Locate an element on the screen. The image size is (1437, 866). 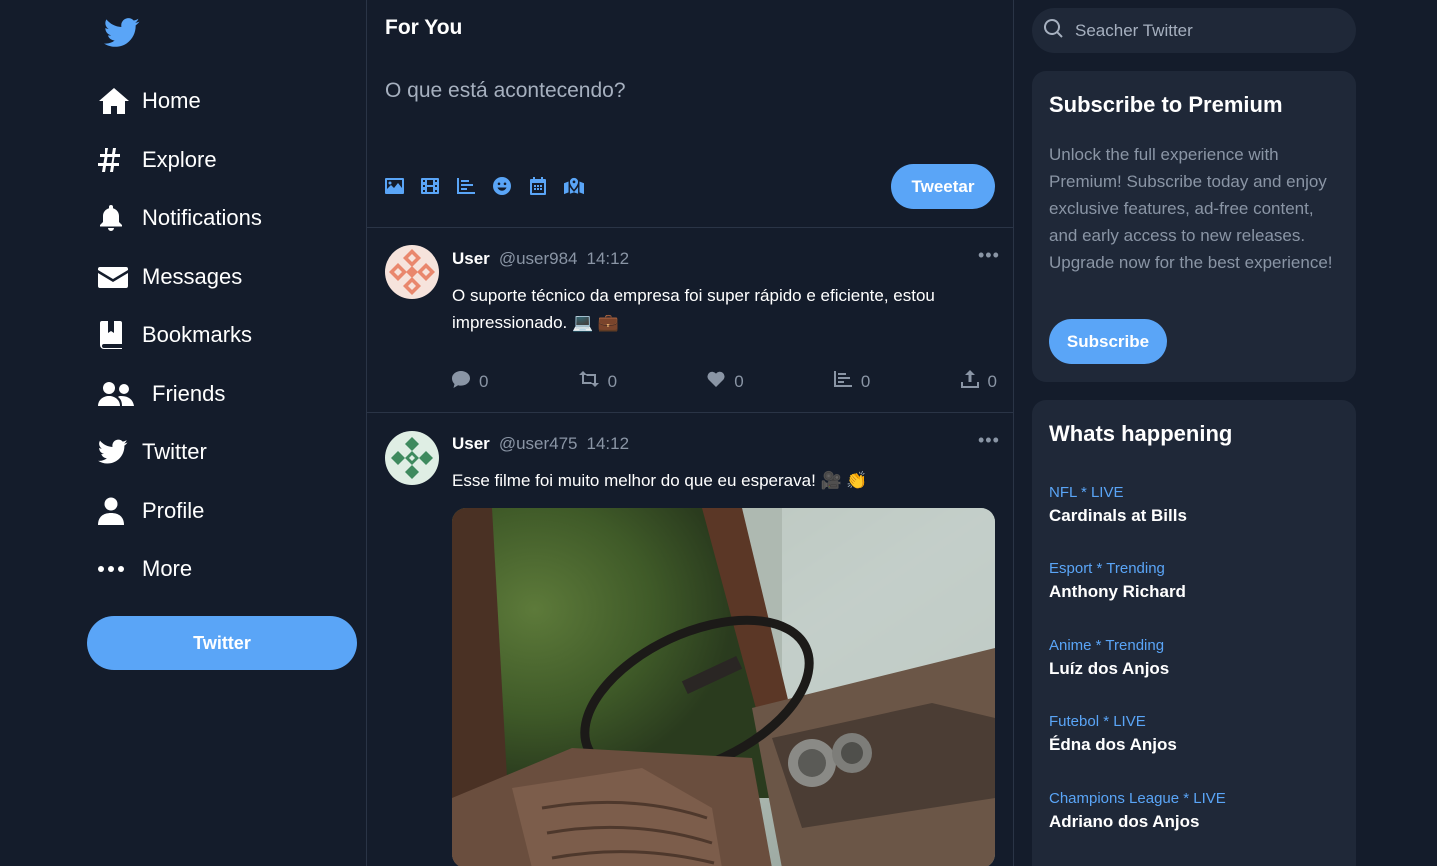
twitter-button: Twitter is located at coordinates (222, 643).